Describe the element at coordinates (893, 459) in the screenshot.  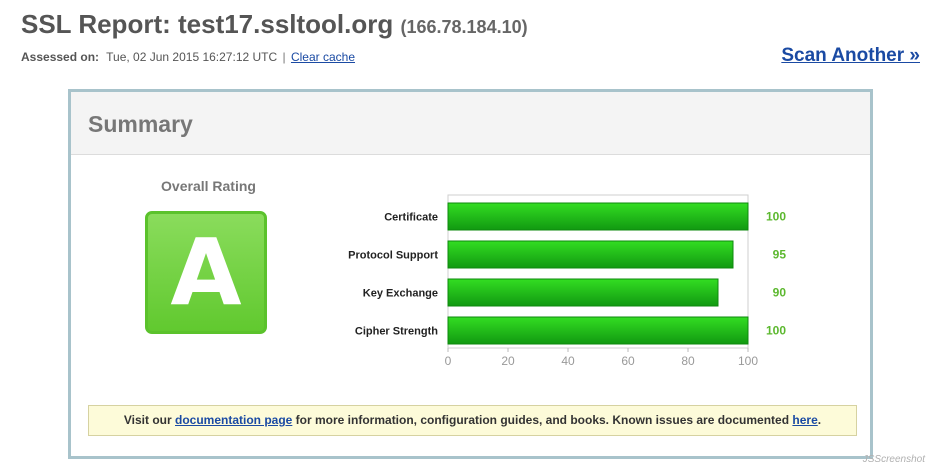
I see `watermark: JSScreenshot` at that location.